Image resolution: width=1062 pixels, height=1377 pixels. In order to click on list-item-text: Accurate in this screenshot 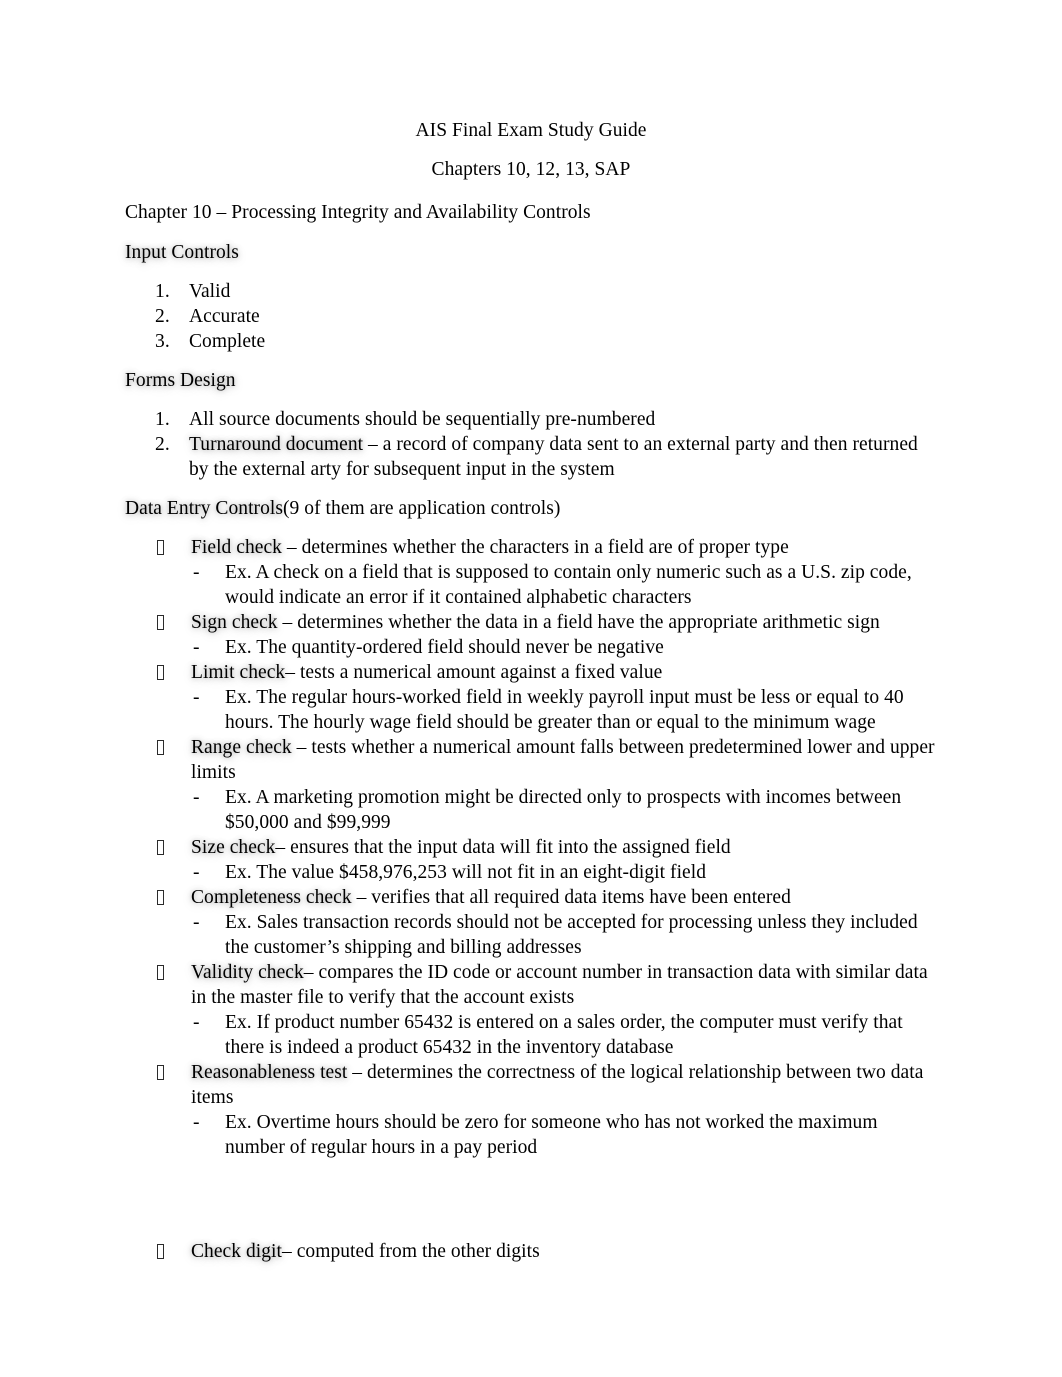, I will do `click(224, 316)`.